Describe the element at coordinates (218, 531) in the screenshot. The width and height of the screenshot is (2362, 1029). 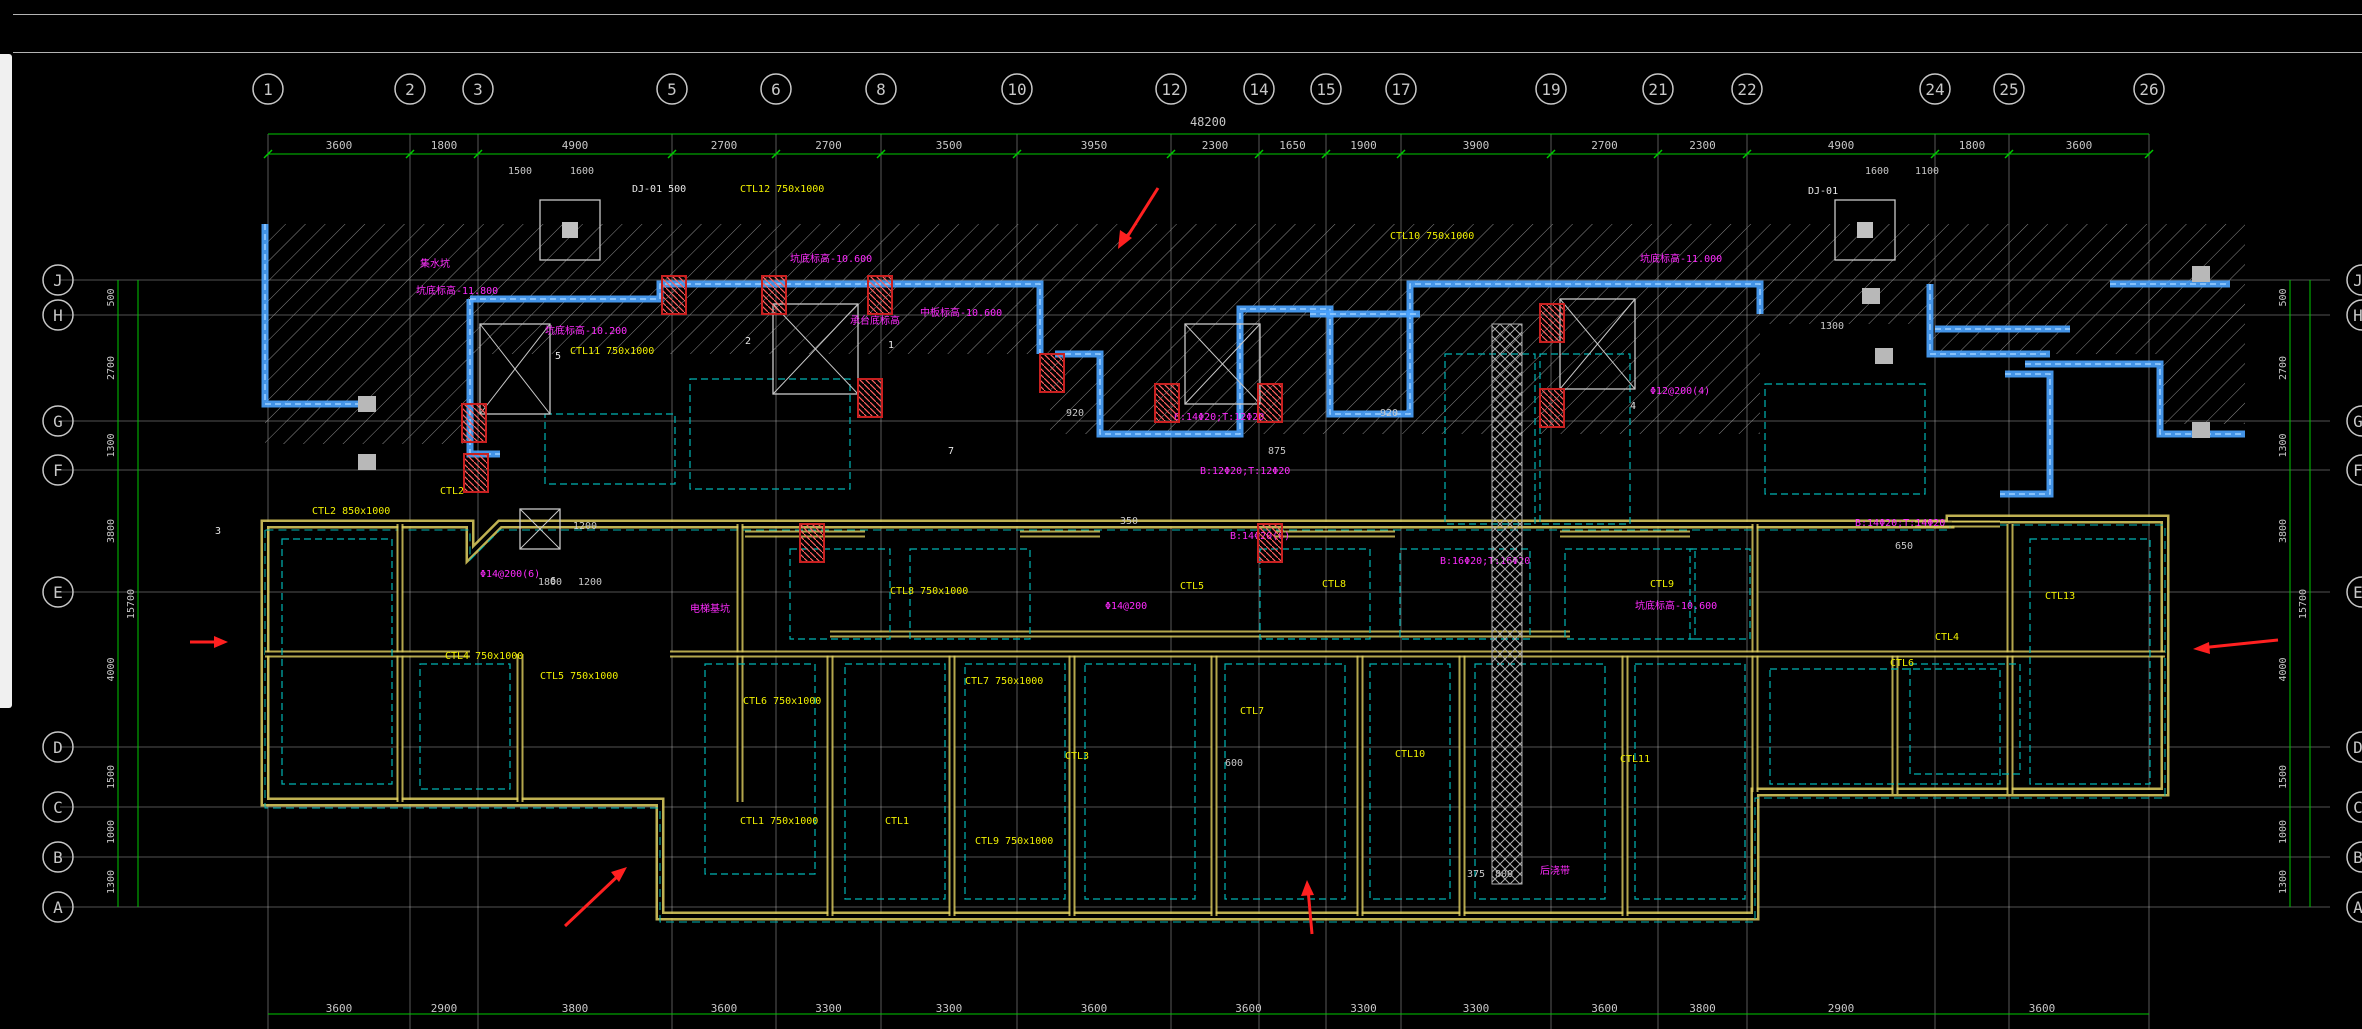
I see `white-label: 3` at that location.